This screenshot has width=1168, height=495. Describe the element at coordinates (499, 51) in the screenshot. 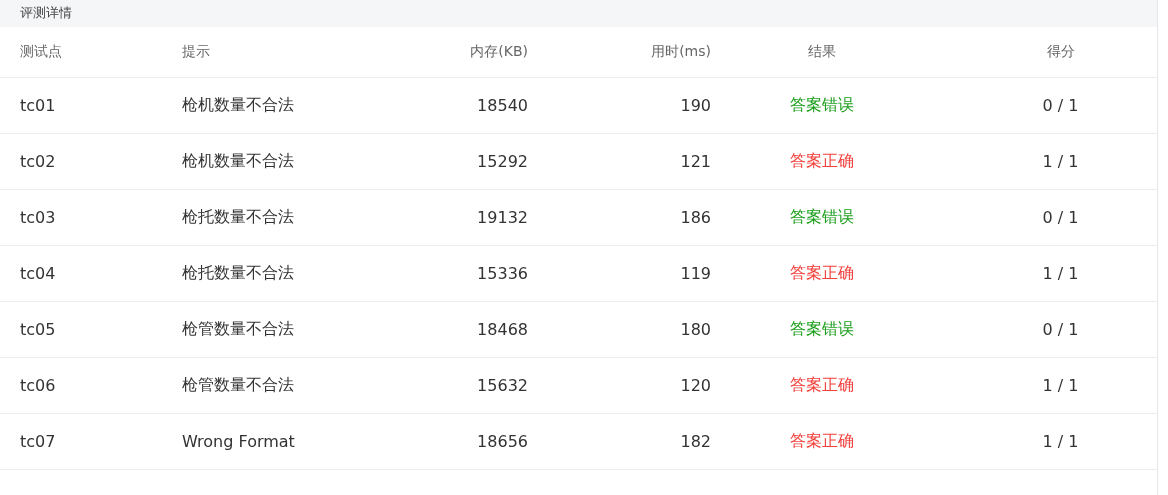

I see `column-header: 内存(KB)` at that location.